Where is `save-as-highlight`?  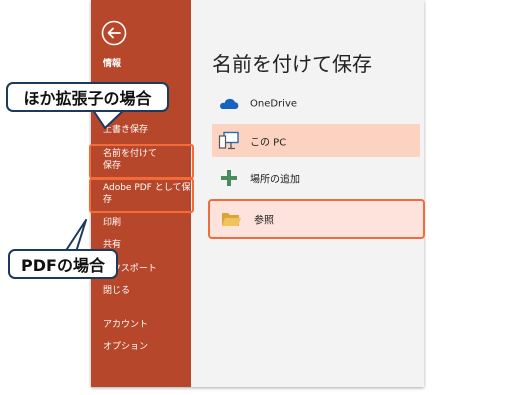 save-as-highlight is located at coordinates (141, 161).